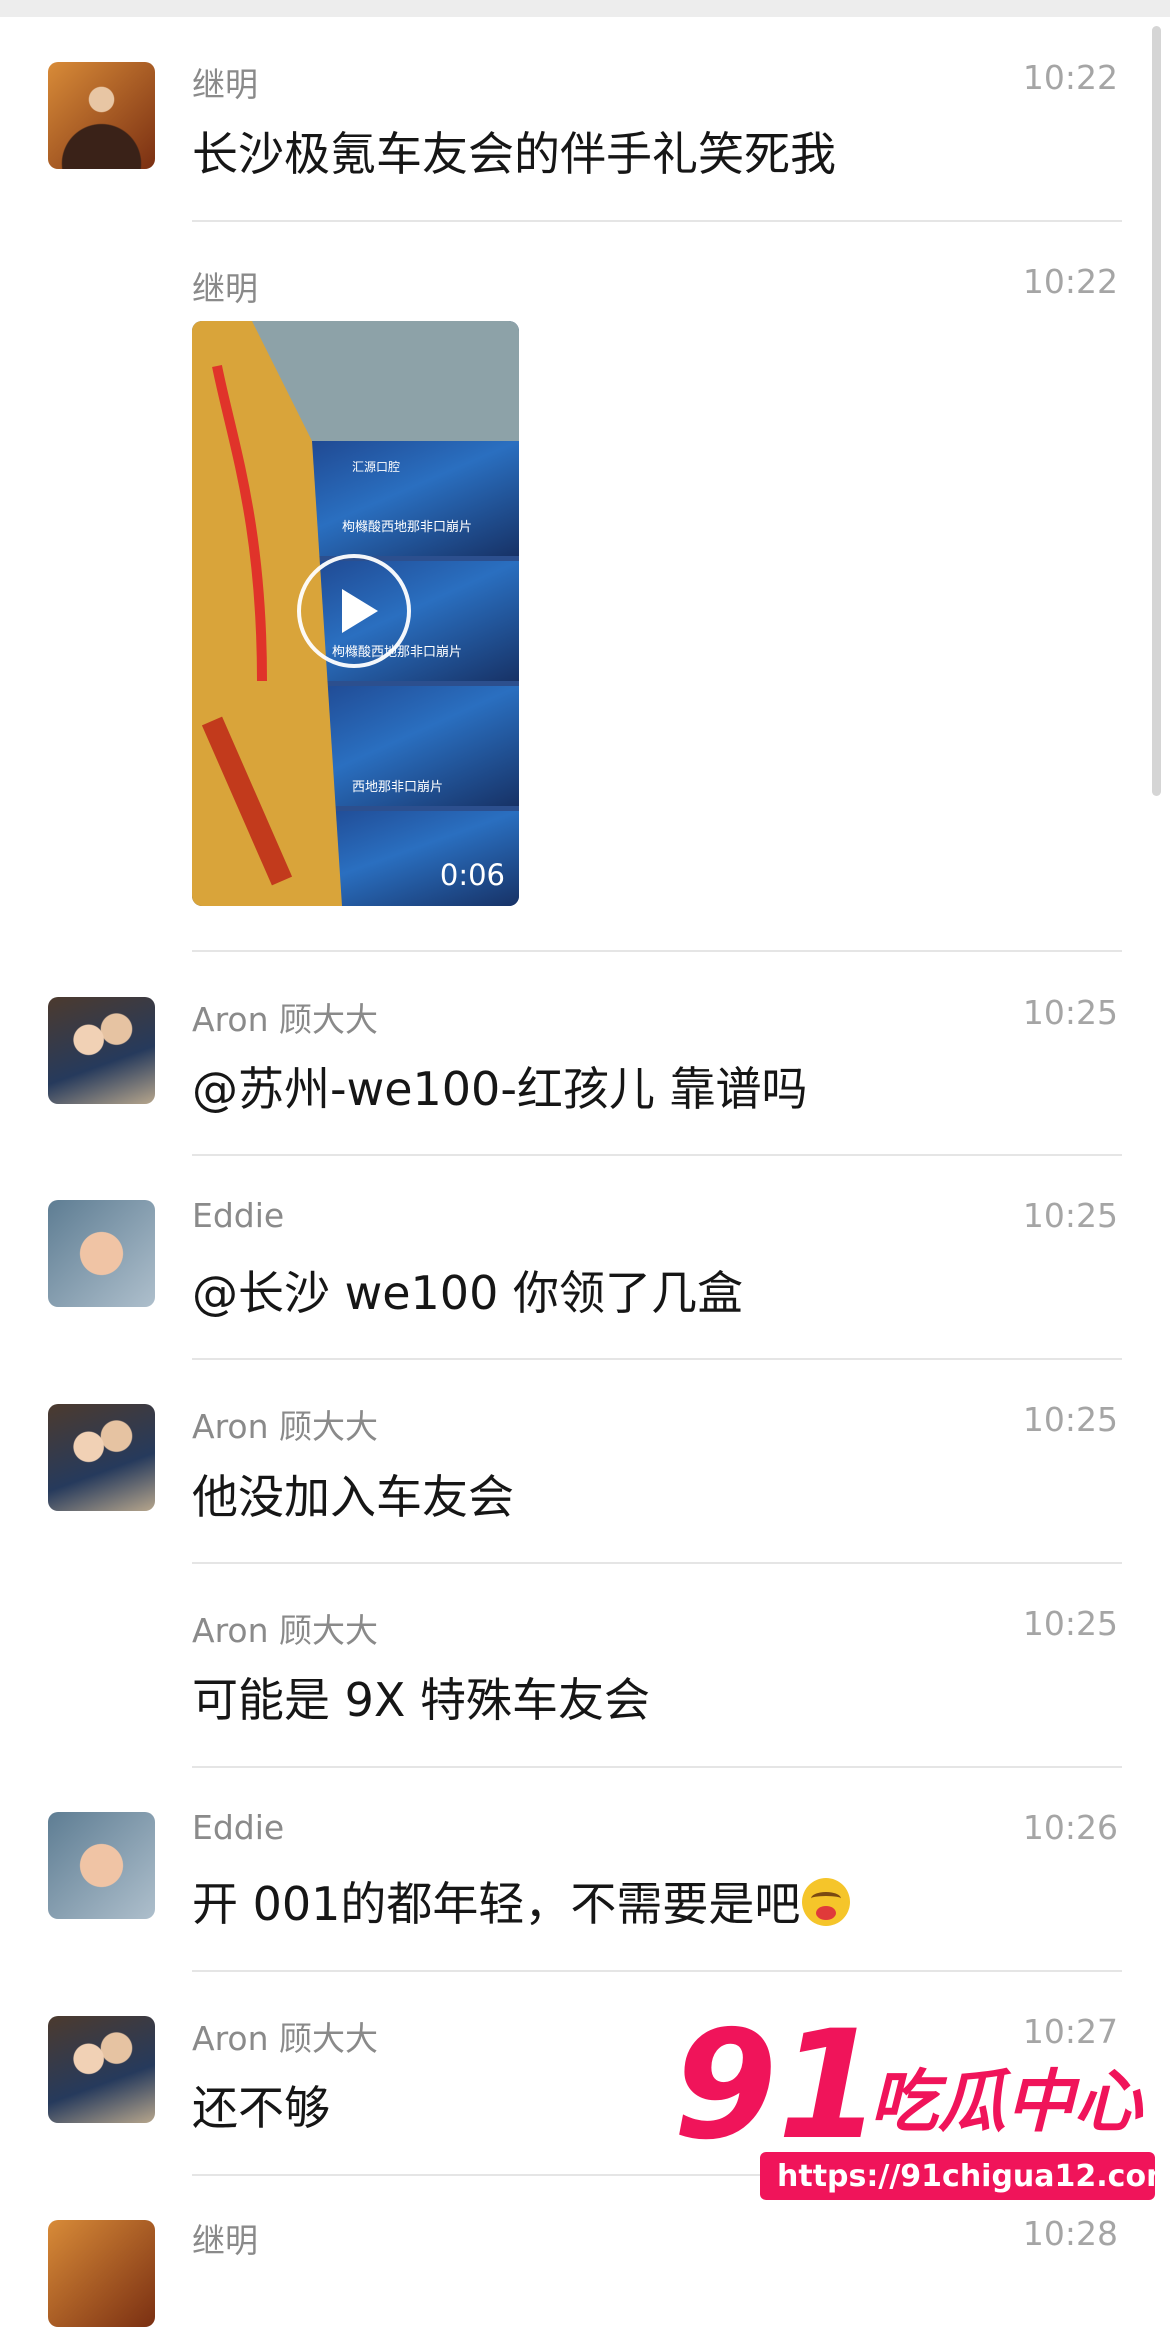 This screenshot has height=2327, width=1170. Describe the element at coordinates (496, 1904) in the screenshot. I see `message-text-content: 开 001的都年轻，不需要是吧` at that location.